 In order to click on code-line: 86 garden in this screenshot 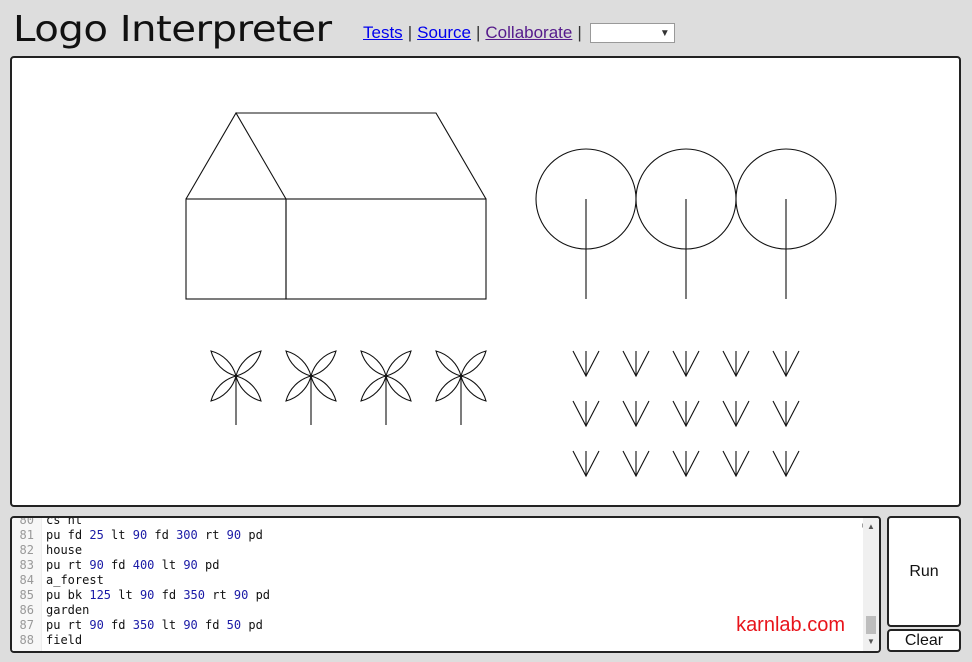, I will do `click(436, 610)`.